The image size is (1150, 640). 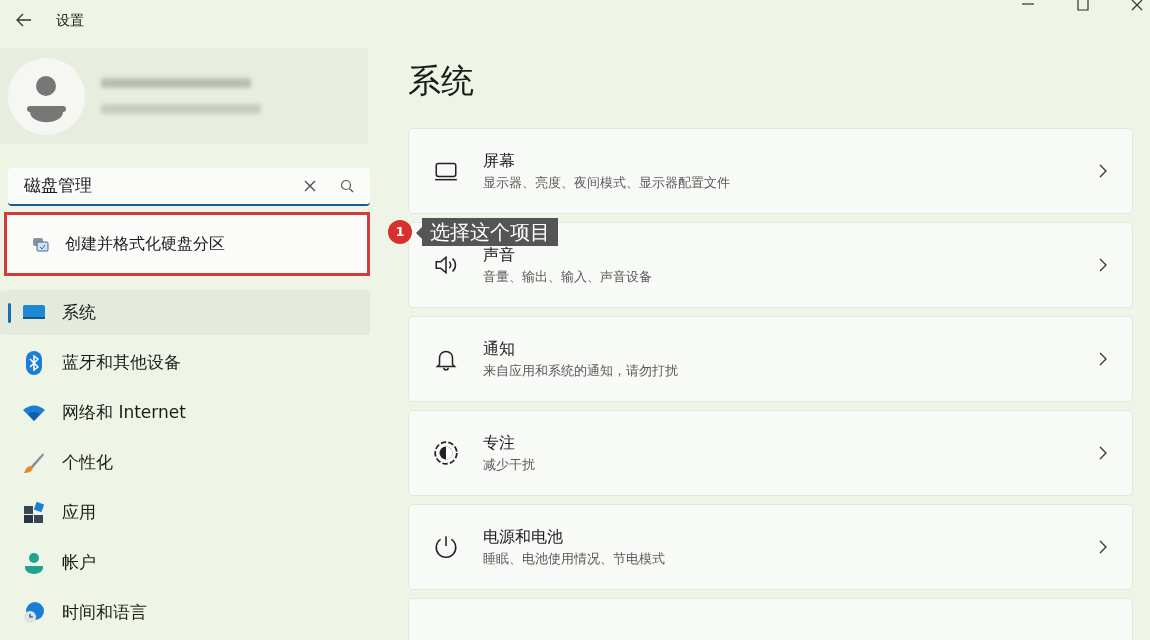 I want to click on sidebar-item: 个性化, so click(x=185, y=462).